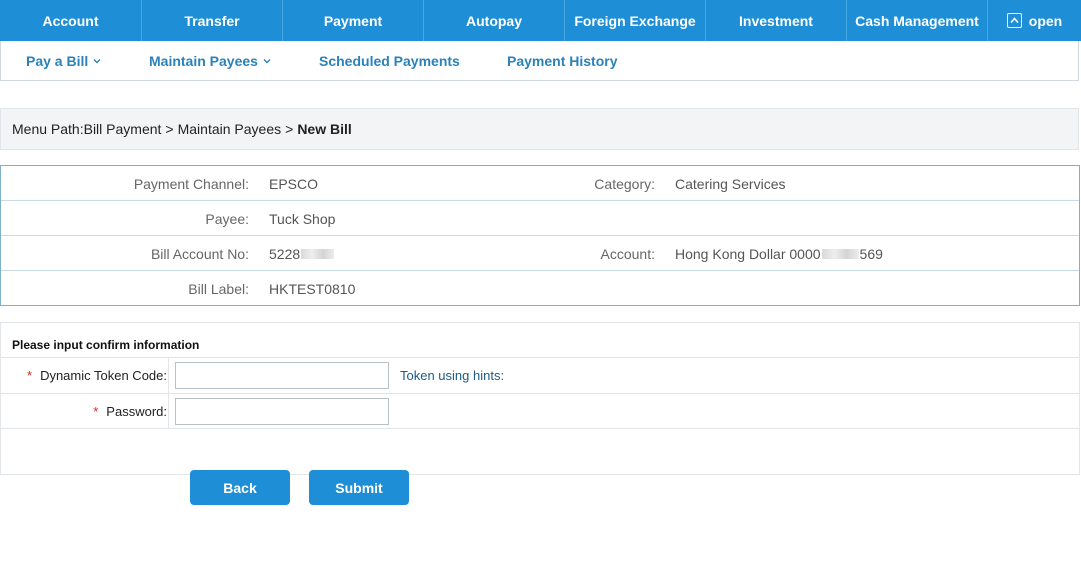 The image size is (1081, 573). Describe the element at coordinates (776, 20) in the screenshot. I see `nav-investment: Investment` at that location.